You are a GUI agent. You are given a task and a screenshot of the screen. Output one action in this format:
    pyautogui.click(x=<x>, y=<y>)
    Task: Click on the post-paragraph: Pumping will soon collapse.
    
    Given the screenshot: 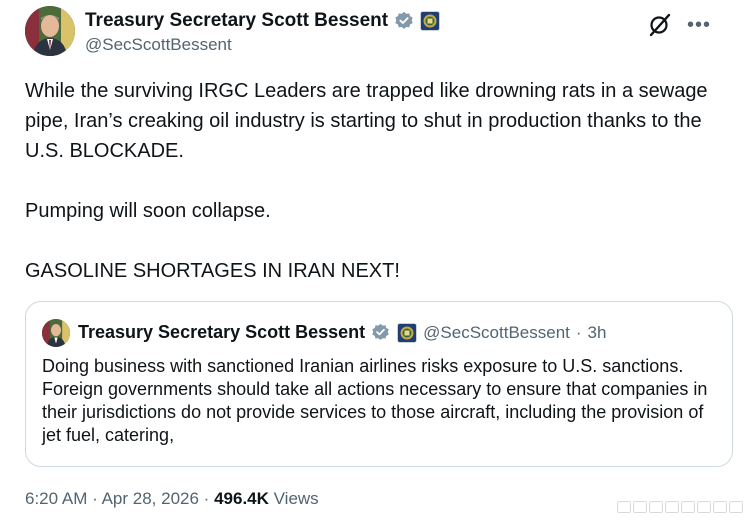 What is the action you would take?
    pyautogui.click(x=148, y=211)
    